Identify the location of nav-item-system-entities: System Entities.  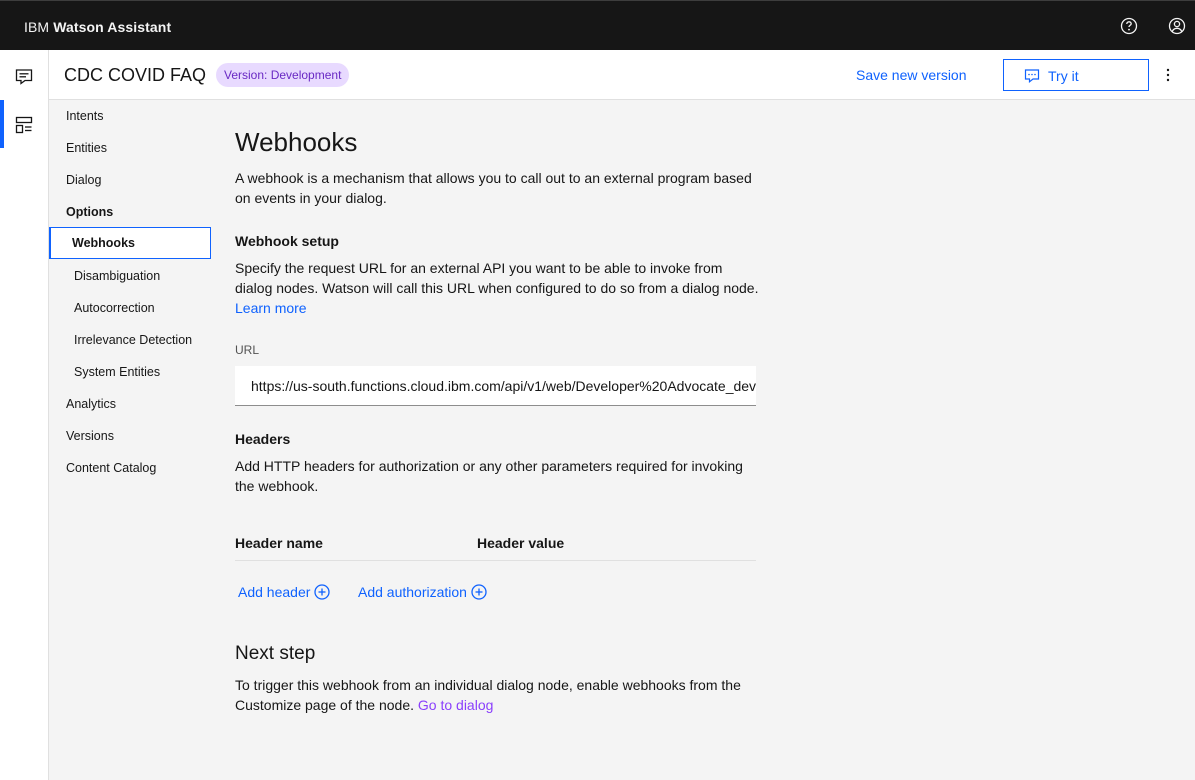
(130, 372).